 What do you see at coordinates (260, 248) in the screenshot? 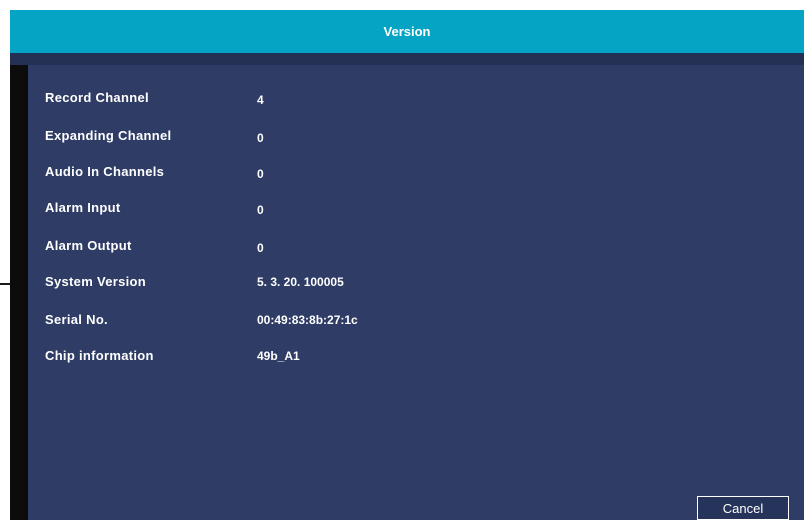
I see `alarm-output-value: 0` at bounding box center [260, 248].